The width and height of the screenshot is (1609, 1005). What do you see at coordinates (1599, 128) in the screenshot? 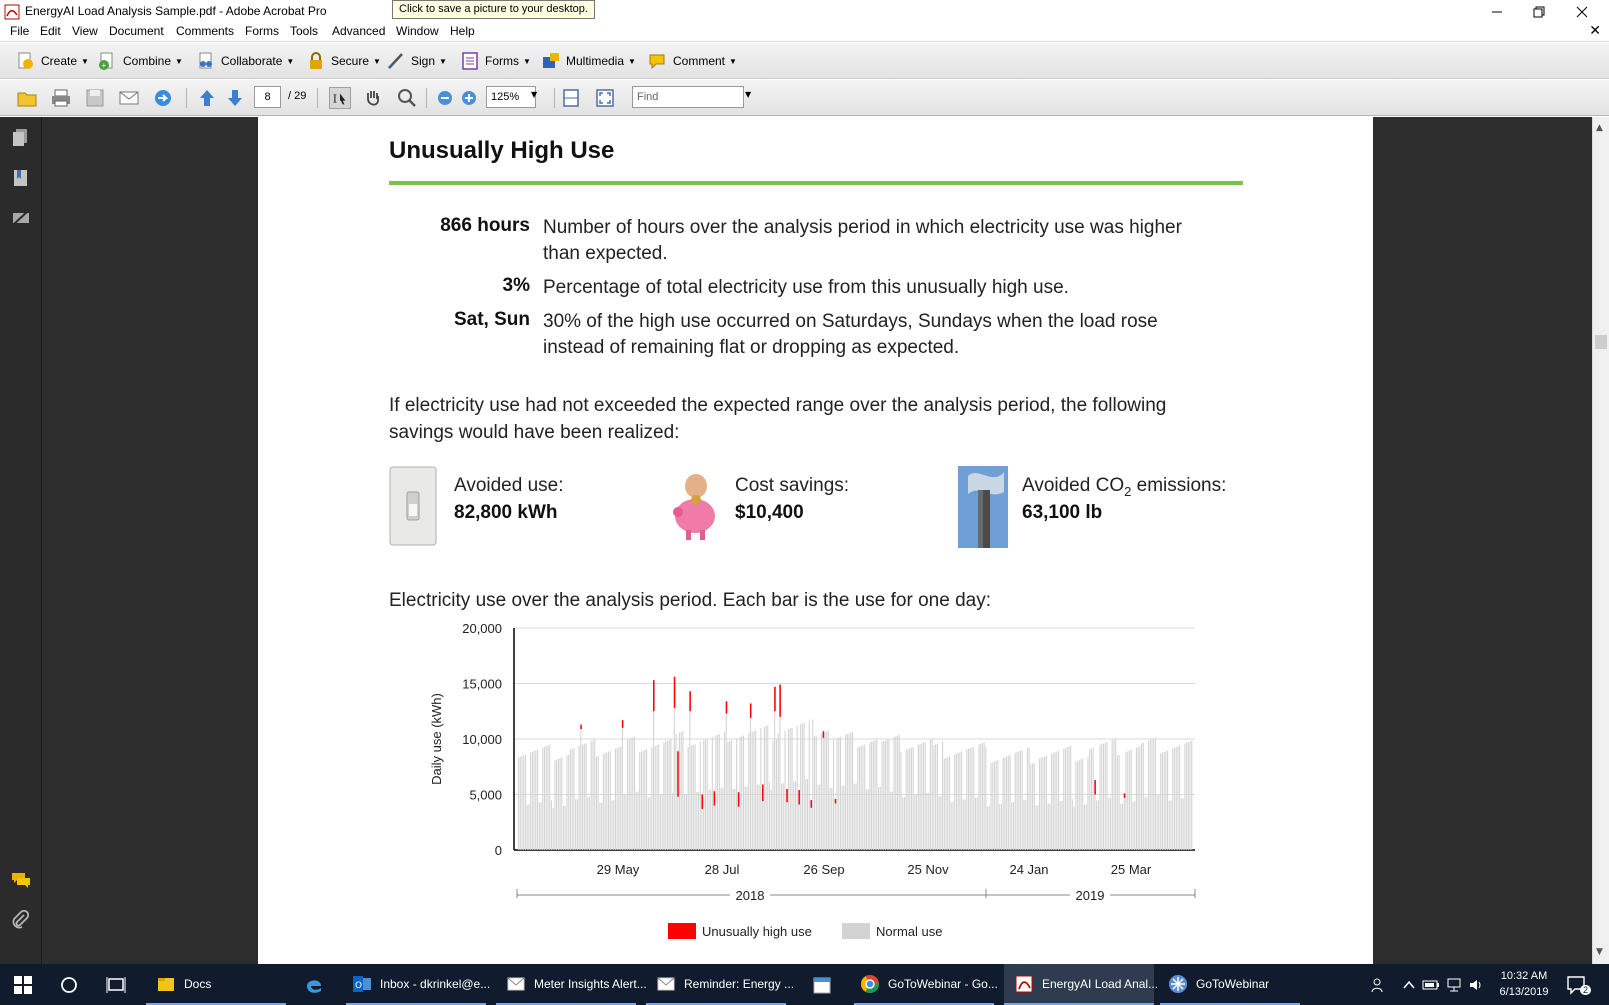
I see `scroll-up-icon: ▲` at bounding box center [1599, 128].